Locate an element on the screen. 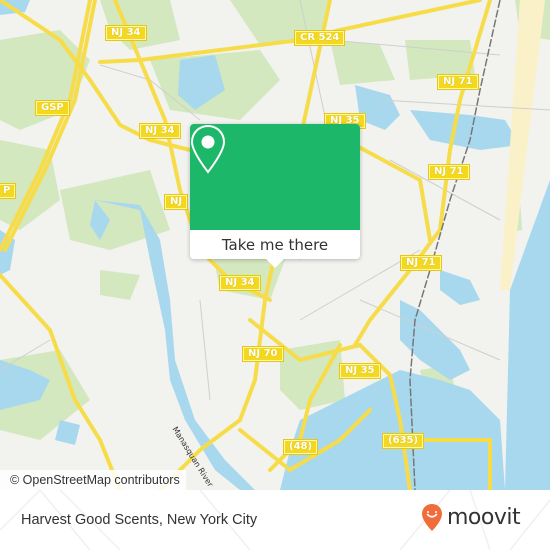 The image size is (550, 550). road-label-nj-left: NJ is located at coordinates (176, 202).